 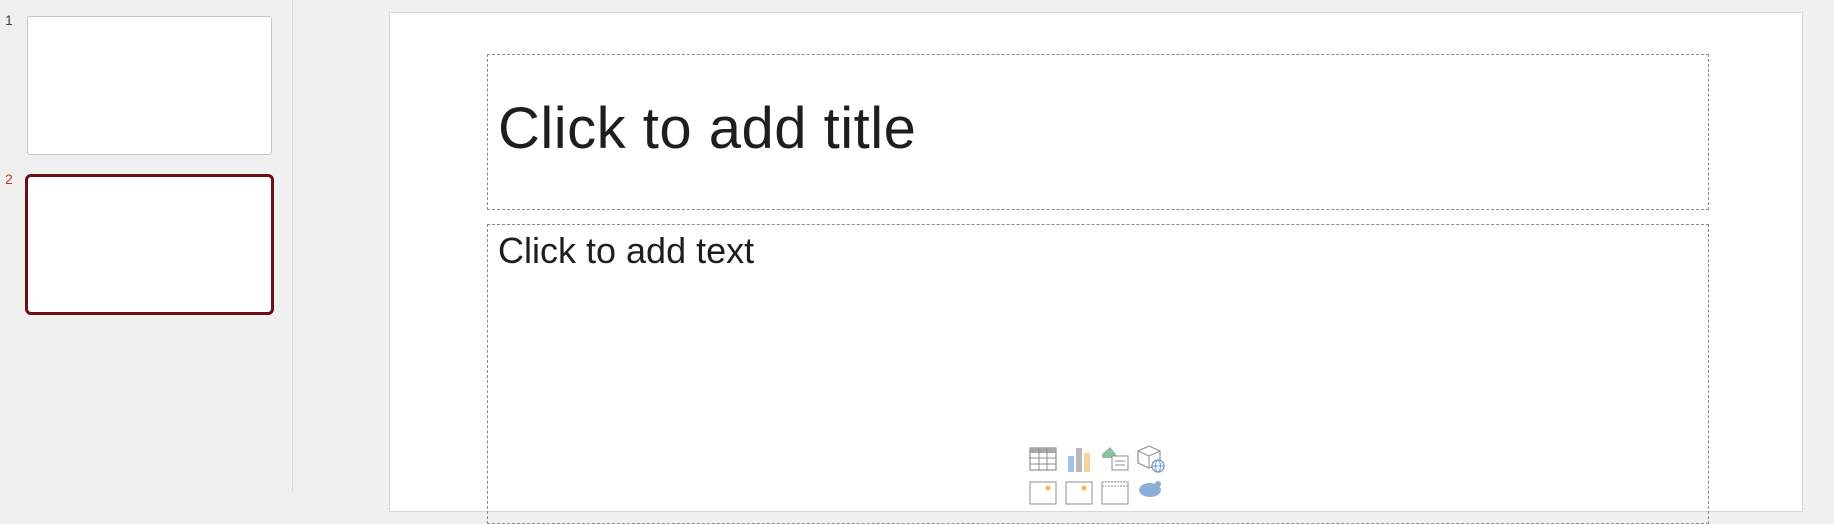 What do you see at coordinates (1151, 459) in the screenshot?
I see `3d-model-icon` at bounding box center [1151, 459].